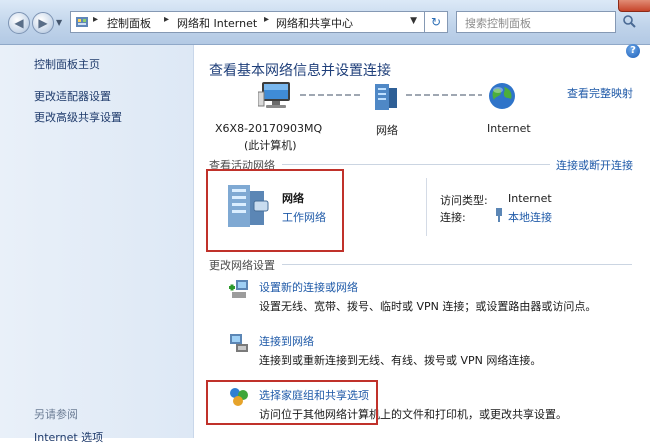 The height and width of the screenshot is (445, 650). Describe the element at coordinates (308, 287) in the screenshot. I see `setup-new-connection-link: 设置新的连接或网络` at that location.